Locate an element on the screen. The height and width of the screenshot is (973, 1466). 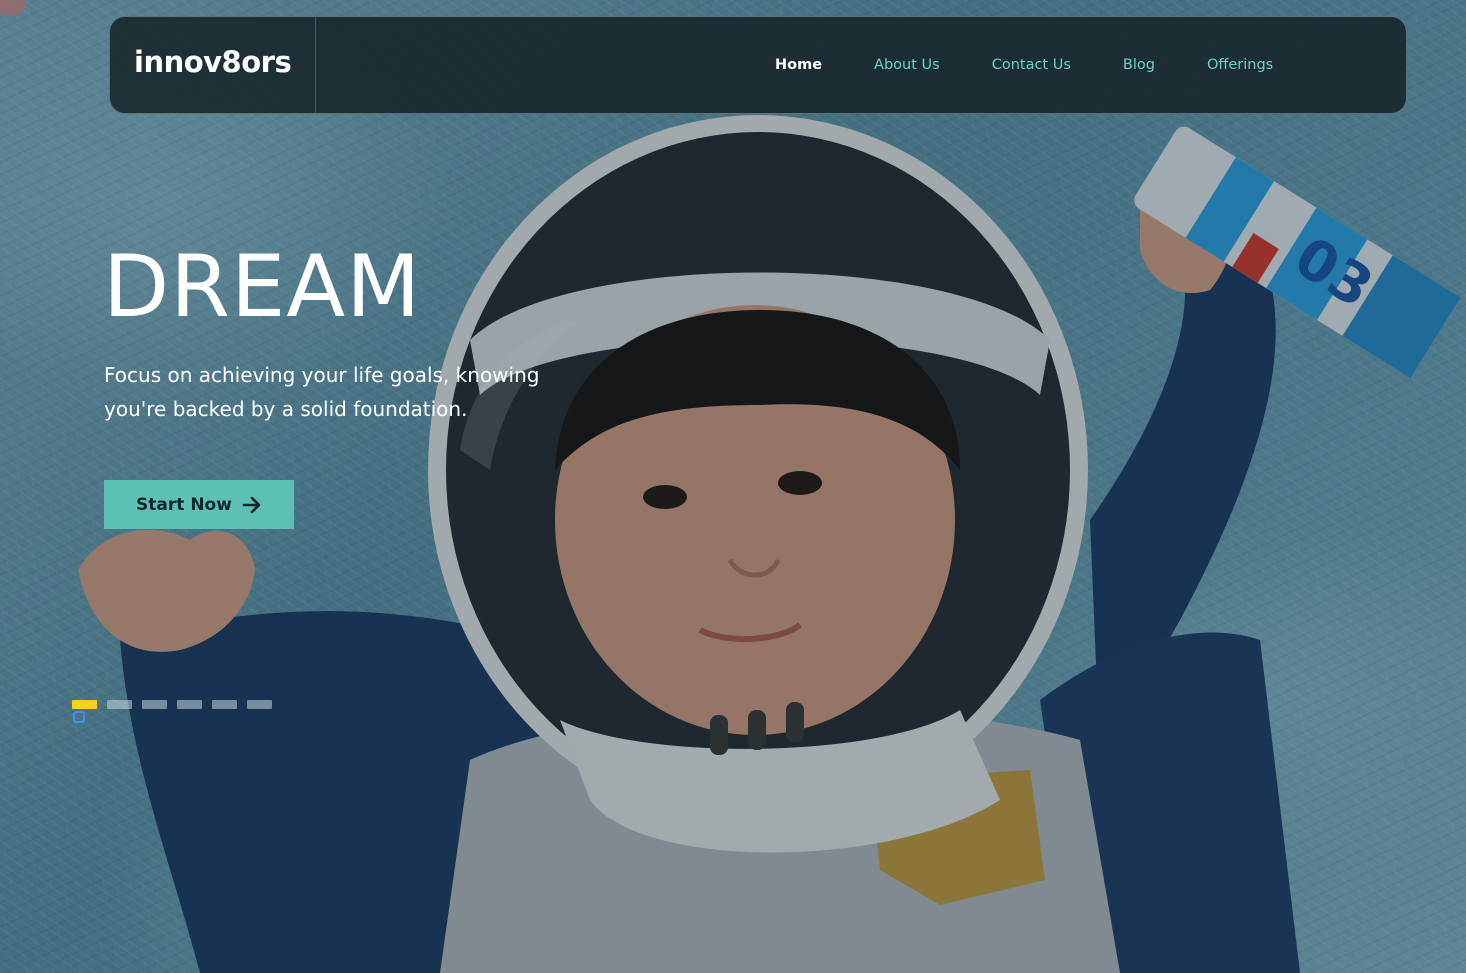
nav-link-offerings: Offerings is located at coordinates (1240, 65).